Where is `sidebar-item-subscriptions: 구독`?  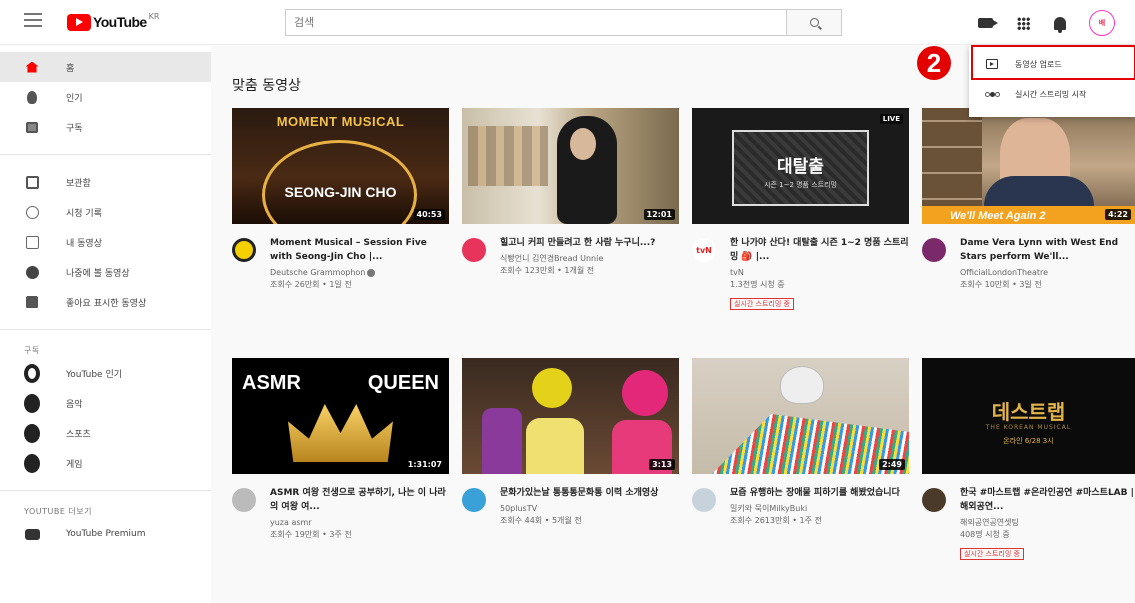 sidebar-item-subscriptions: 구독 is located at coordinates (105, 127).